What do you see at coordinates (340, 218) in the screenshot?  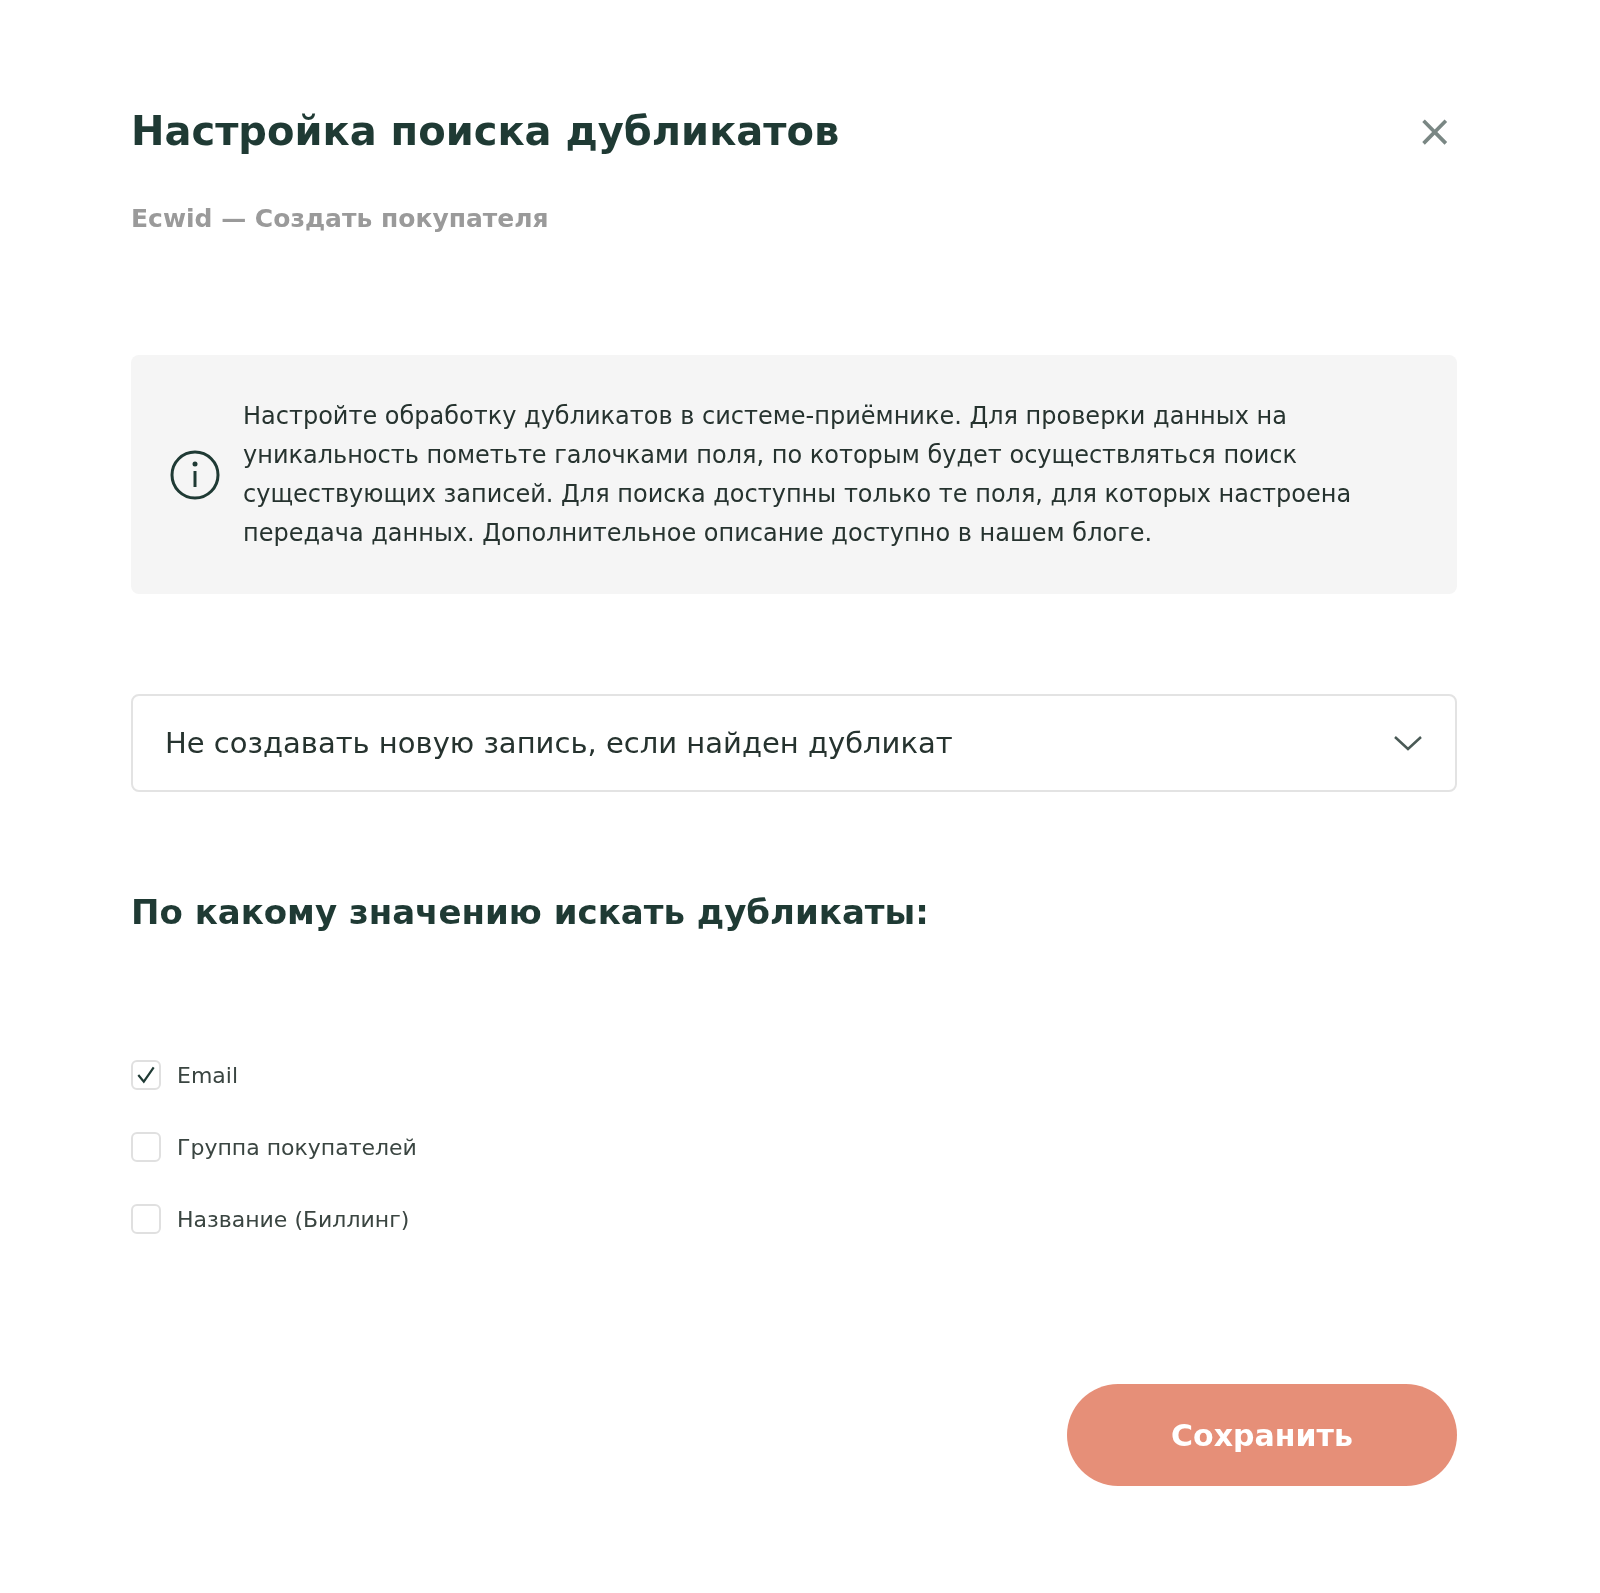 I see `dialog-subtitle: Ecwid — Создать покупателя` at bounding box center [340, 218].